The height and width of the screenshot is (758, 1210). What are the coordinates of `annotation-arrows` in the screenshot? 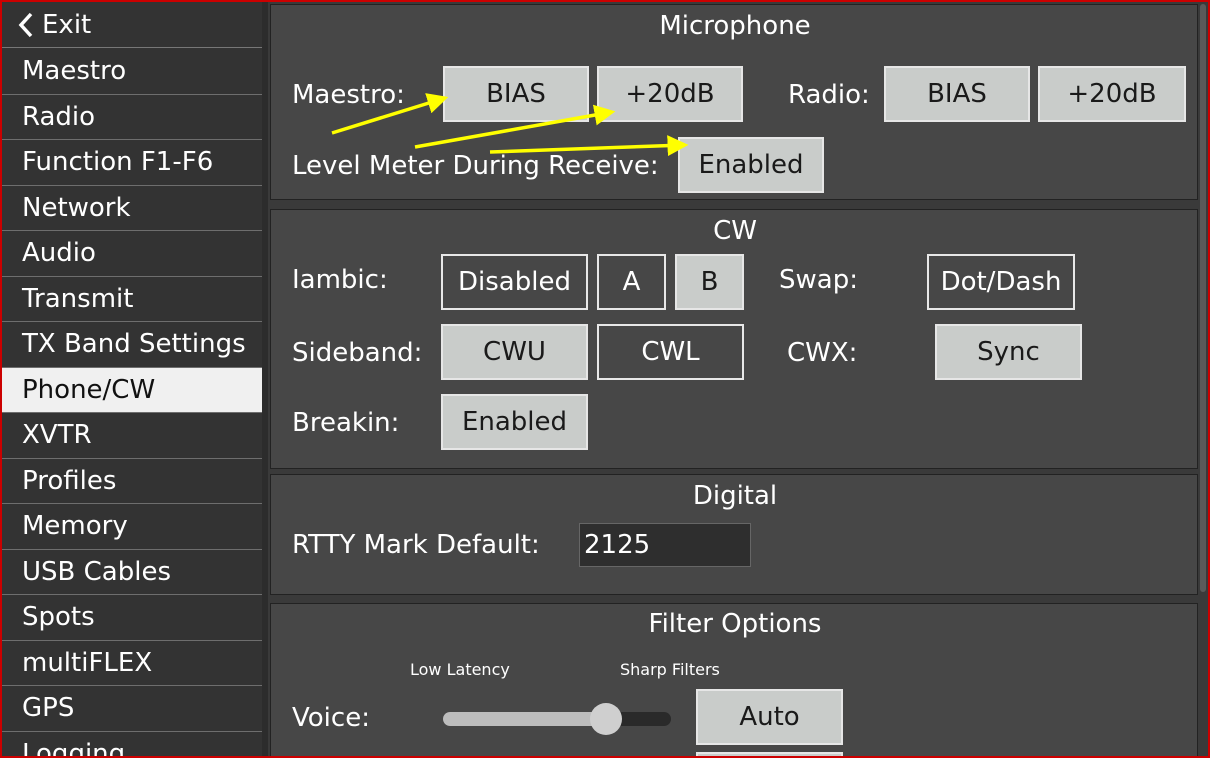 It's located at (510, 125).